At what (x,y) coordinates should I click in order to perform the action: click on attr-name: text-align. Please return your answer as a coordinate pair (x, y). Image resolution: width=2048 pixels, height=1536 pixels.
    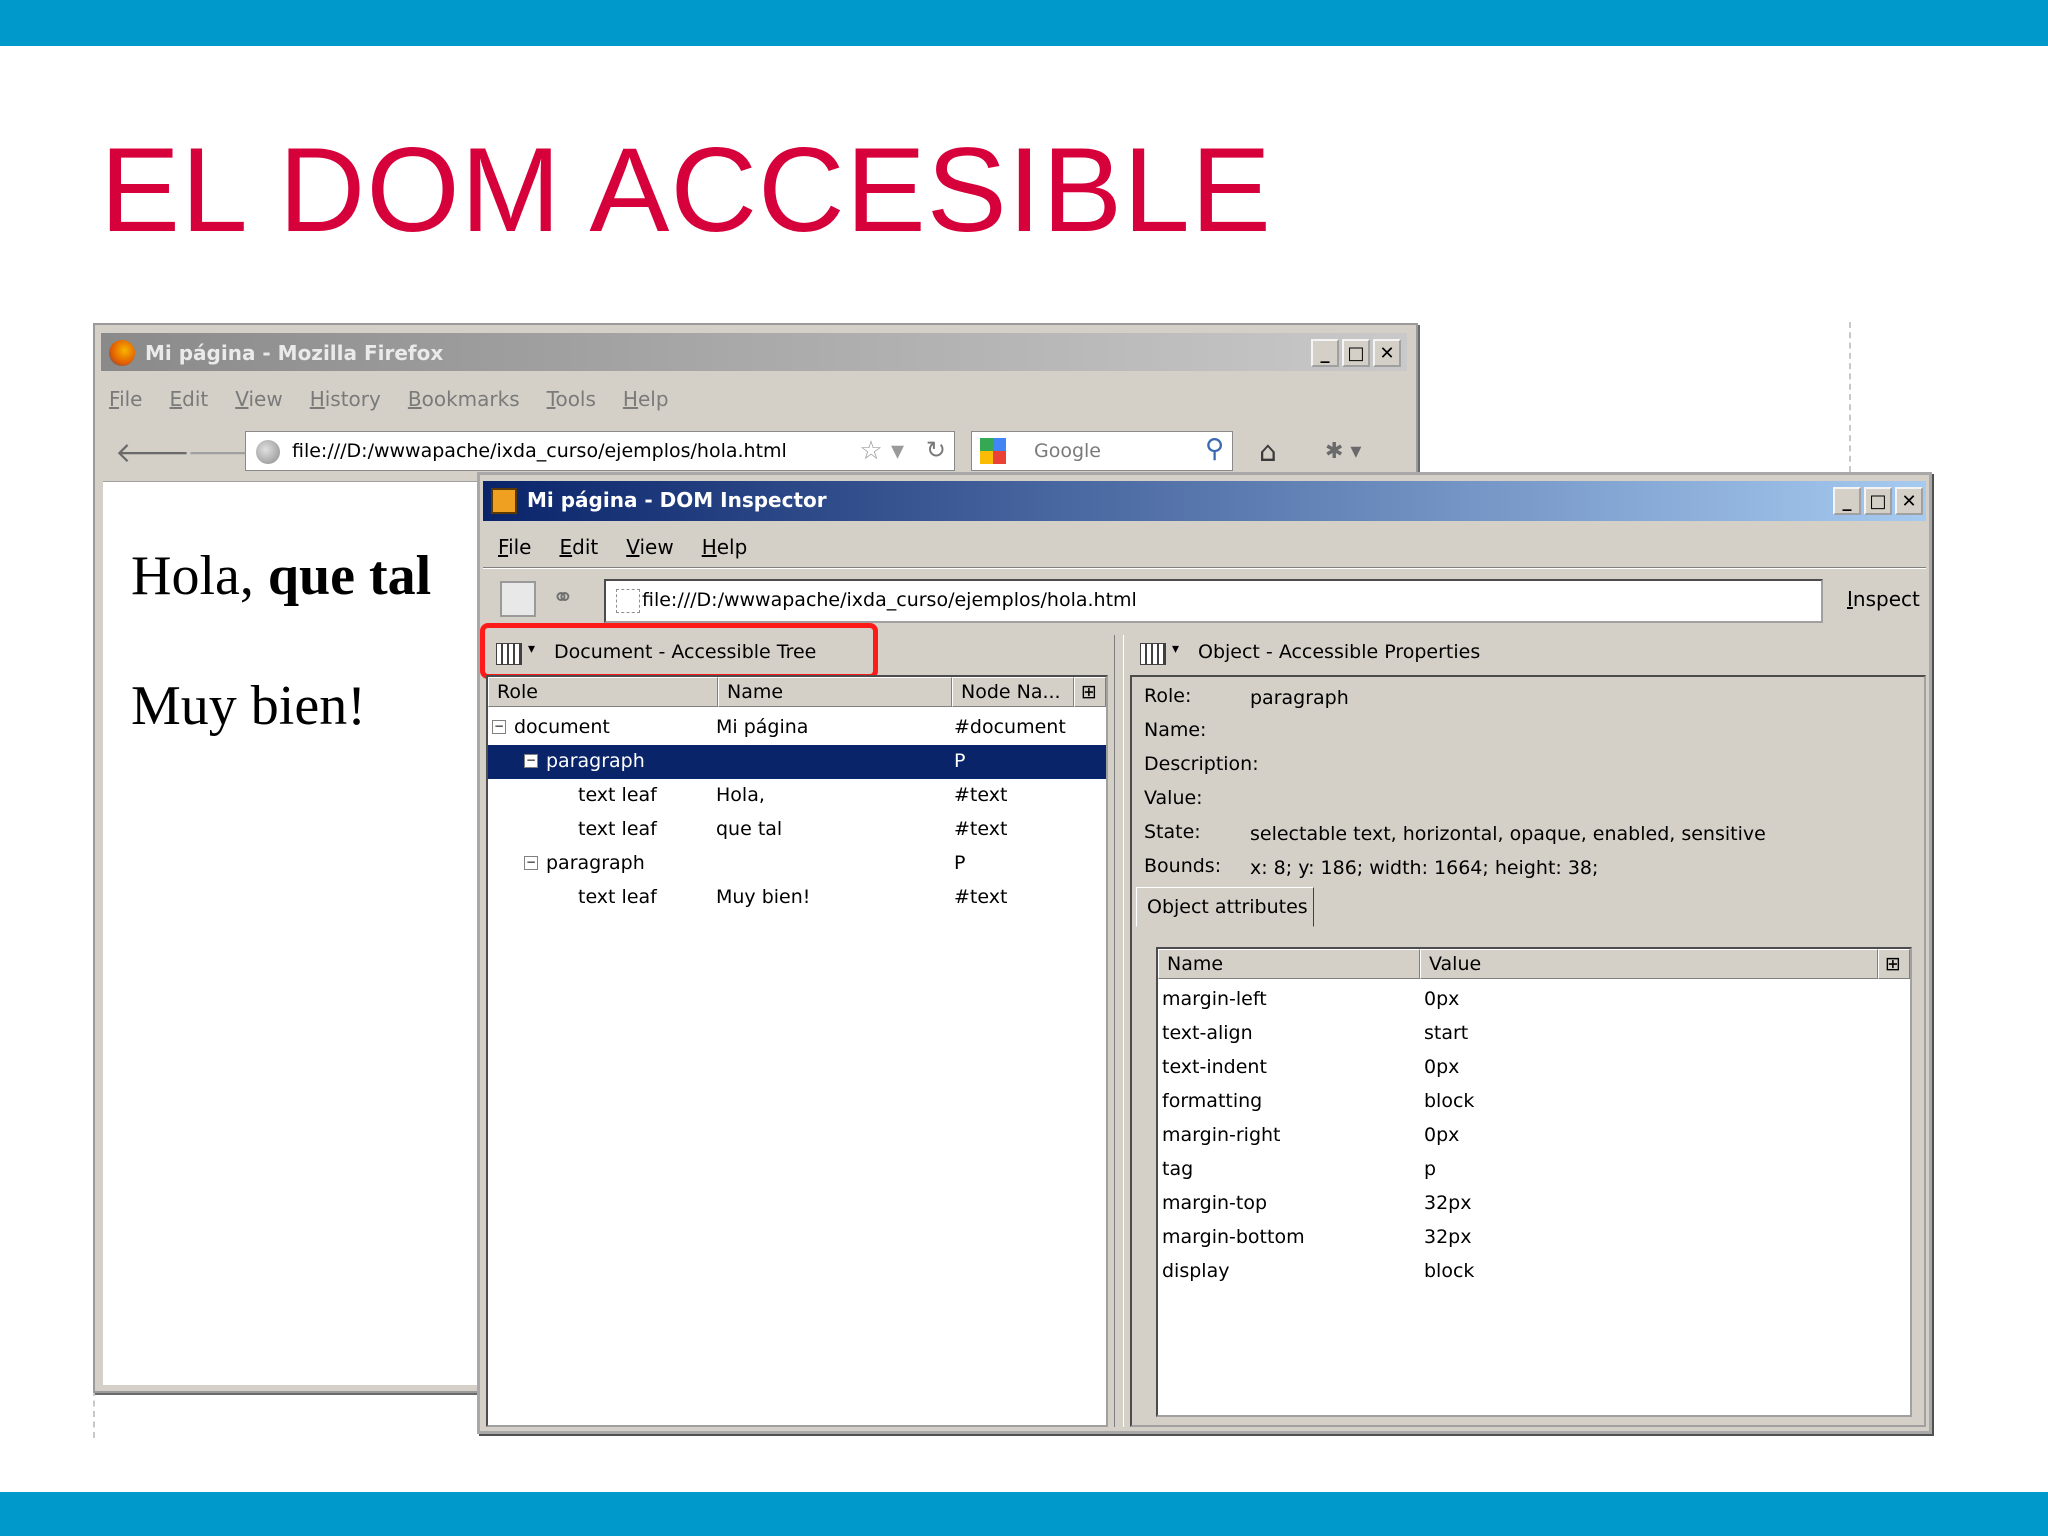
    Looking at the image, I should click on (1207, 1033).